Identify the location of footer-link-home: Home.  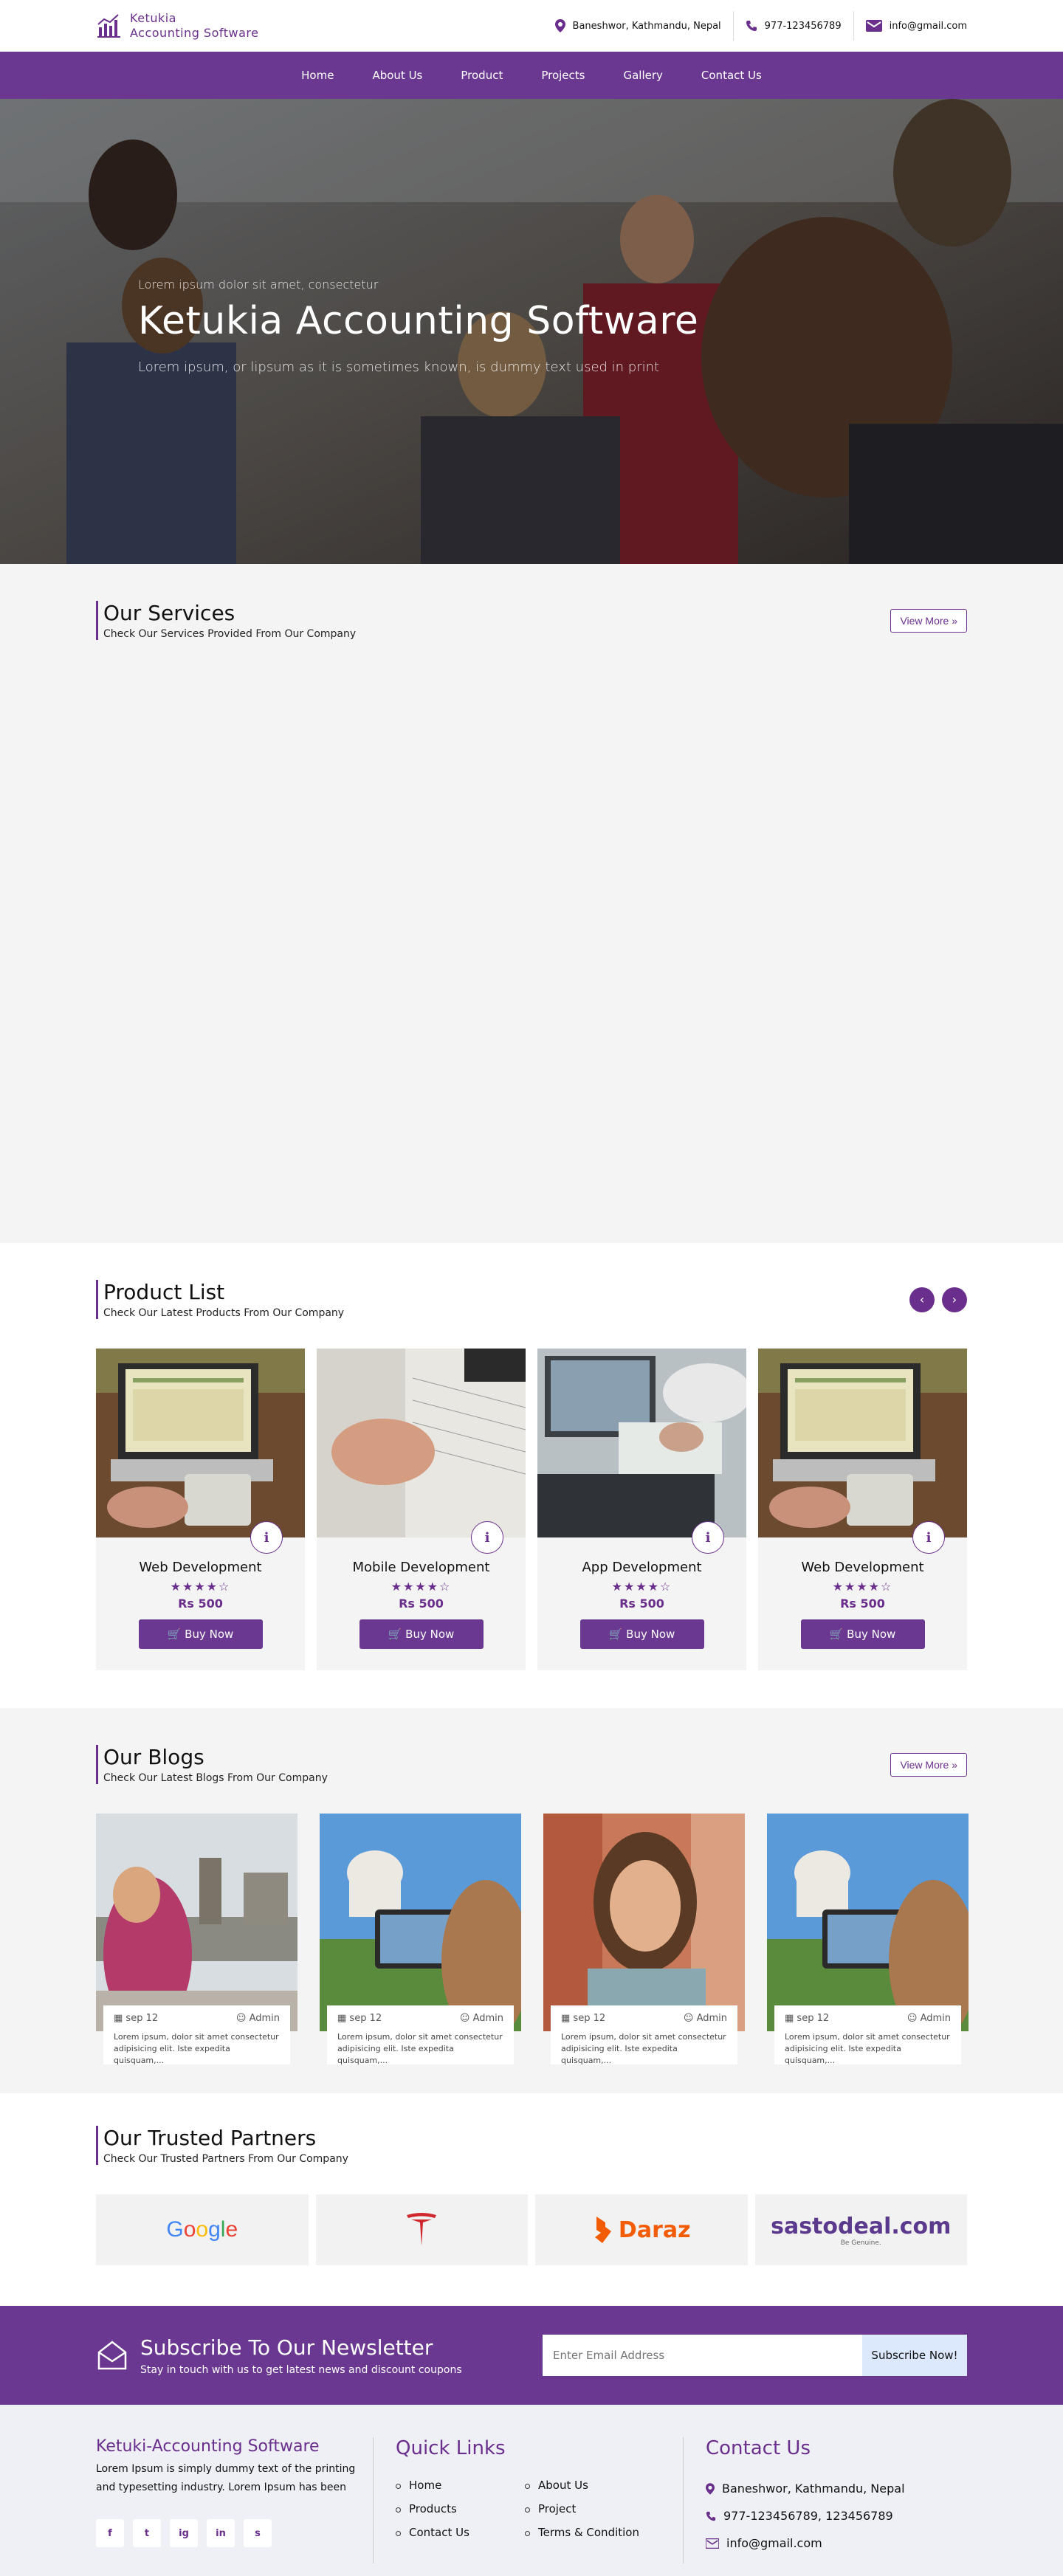
(461, 2485).